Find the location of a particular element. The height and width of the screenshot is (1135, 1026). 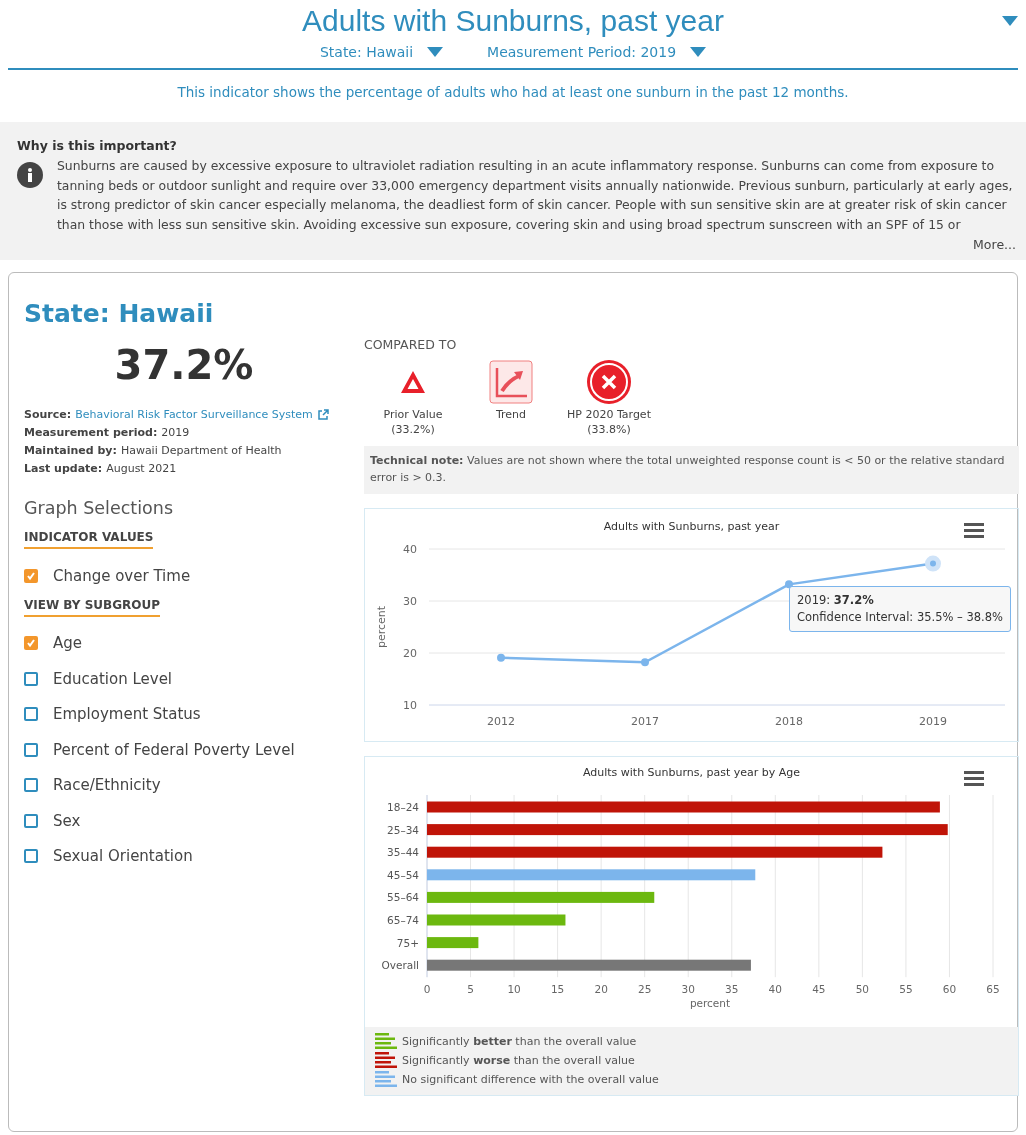

checkbox-label: Sexual Orientation is located at coordinates (123, 856).